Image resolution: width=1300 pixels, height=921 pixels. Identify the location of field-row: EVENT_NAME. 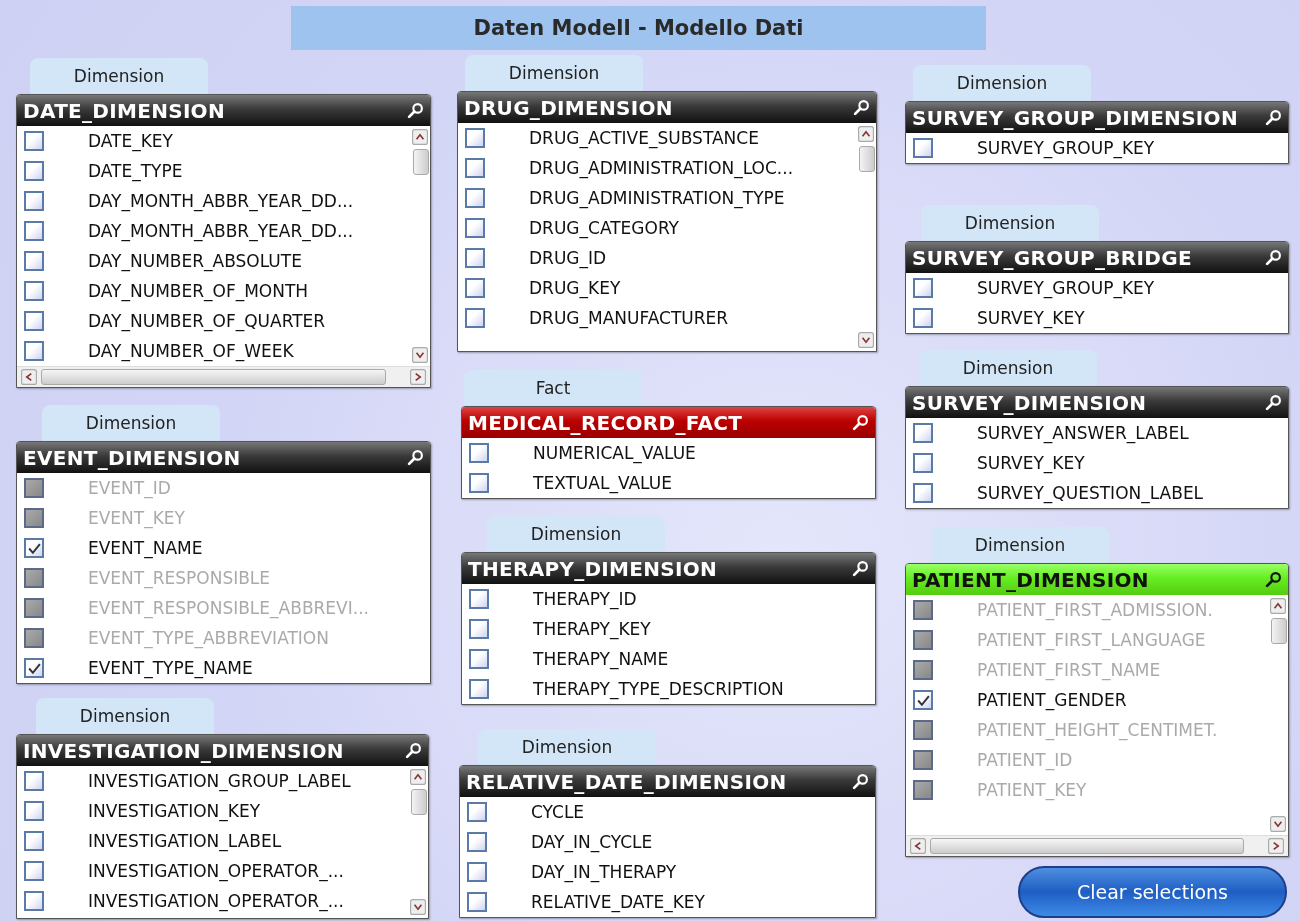
(223, 548).